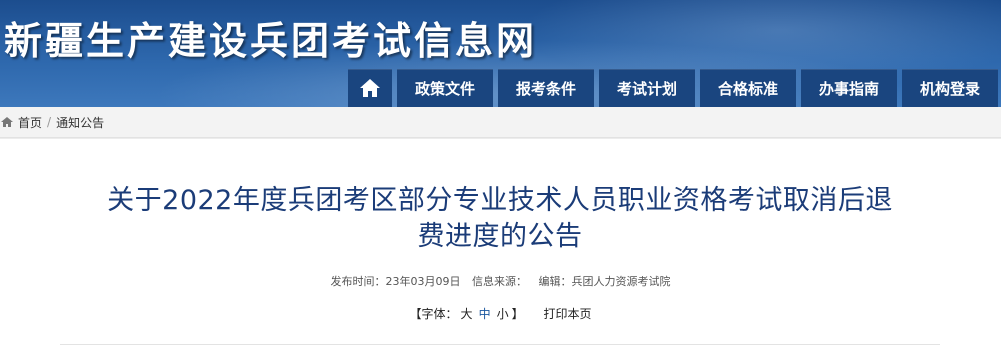 The width and height of the screenshot is (1001, 348). I want to click on nav-institution-login: 机构登录, so click(950, 88).